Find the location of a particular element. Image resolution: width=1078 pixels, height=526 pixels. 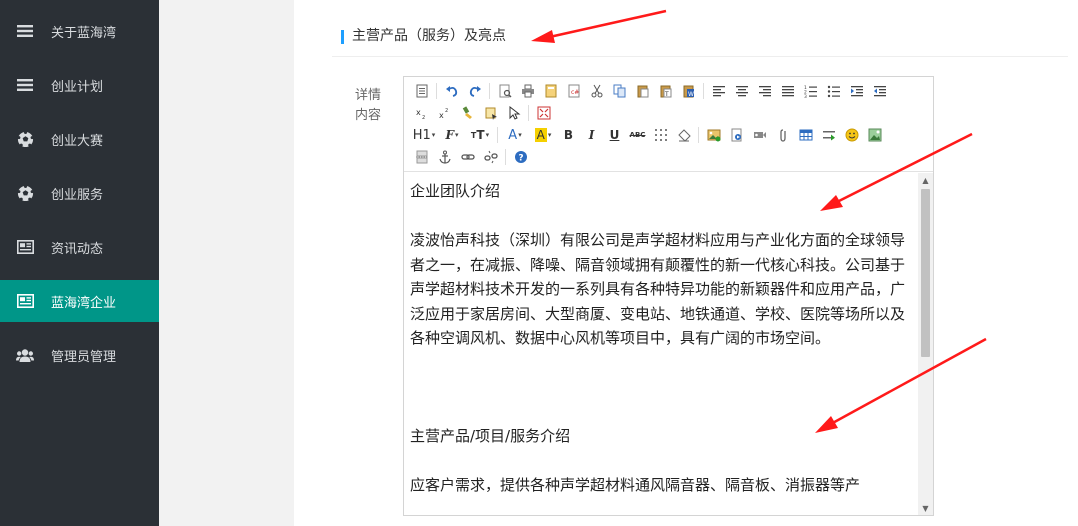

underline-button: U is located at coordinates (614, 135).